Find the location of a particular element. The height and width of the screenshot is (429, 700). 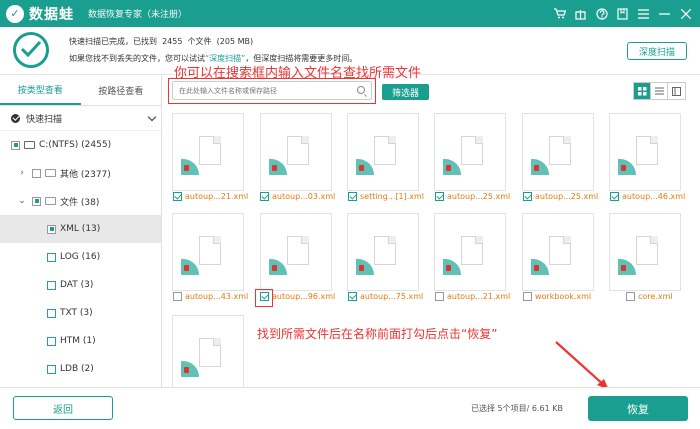

folder-icon is located at coordinates (50, 173).